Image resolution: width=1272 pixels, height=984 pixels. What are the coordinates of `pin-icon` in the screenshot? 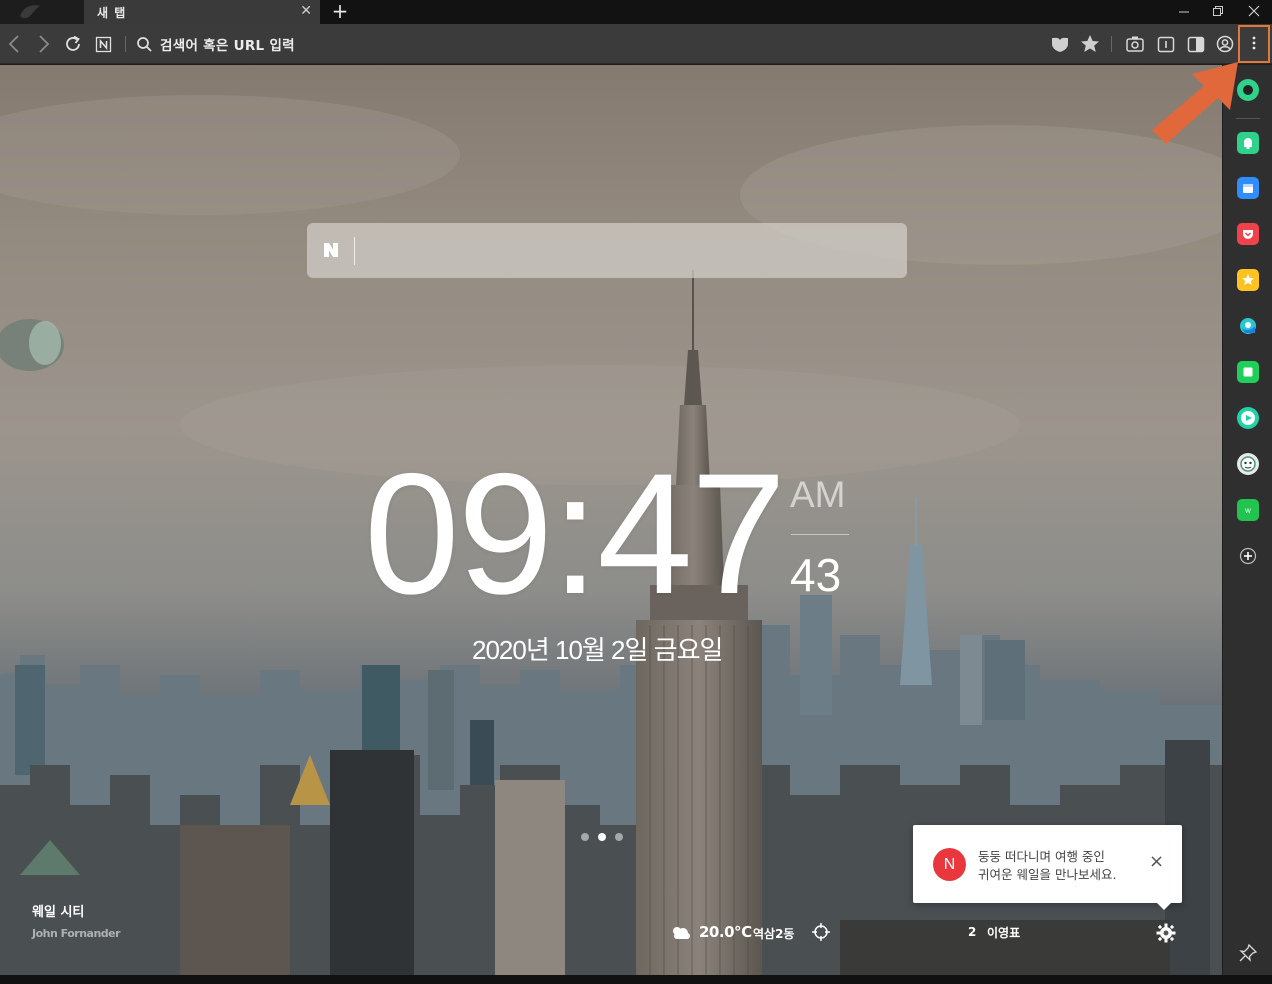 It's located at (1248, 953).